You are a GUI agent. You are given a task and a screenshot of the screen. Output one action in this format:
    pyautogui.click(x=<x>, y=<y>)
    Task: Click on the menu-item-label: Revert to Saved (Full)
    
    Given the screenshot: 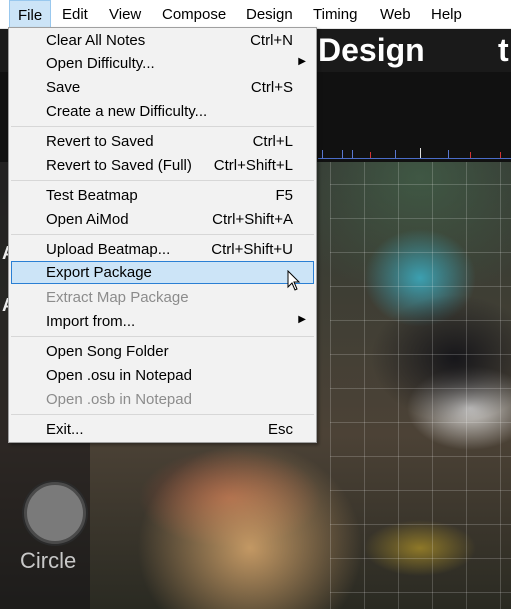 What is the action you would take?
    pyautogui.click(x=119, y=165)
    